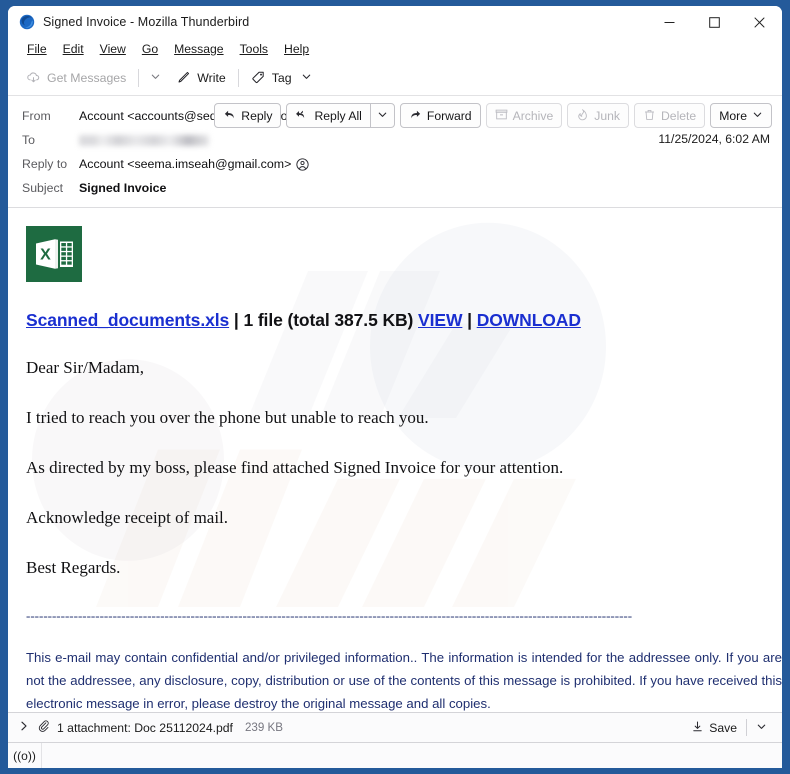 The width and height of the screenshot is (790, 774). Describe the element at coordinates (43, 188) in the screenshot. I see `subject-label: Subject` at that location.